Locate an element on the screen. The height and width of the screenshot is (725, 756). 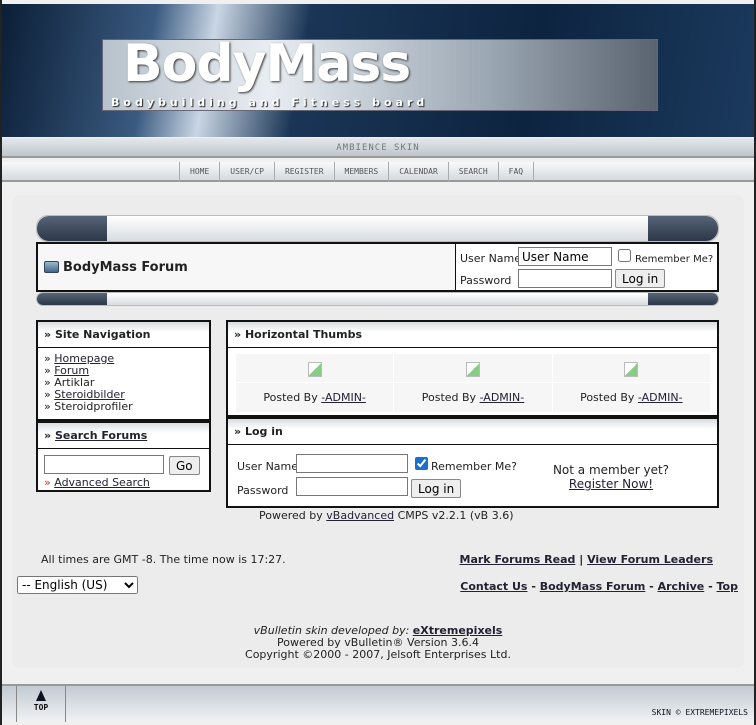
remember-checkbox is located at coordinates (624, 255).